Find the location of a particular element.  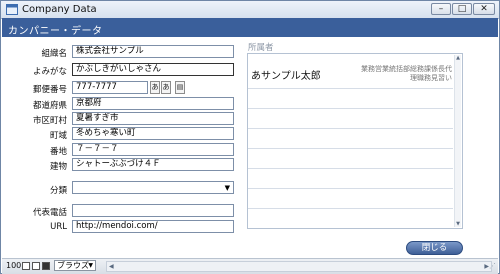

city-label: 市区町村 is located at coordinates (49, 121).